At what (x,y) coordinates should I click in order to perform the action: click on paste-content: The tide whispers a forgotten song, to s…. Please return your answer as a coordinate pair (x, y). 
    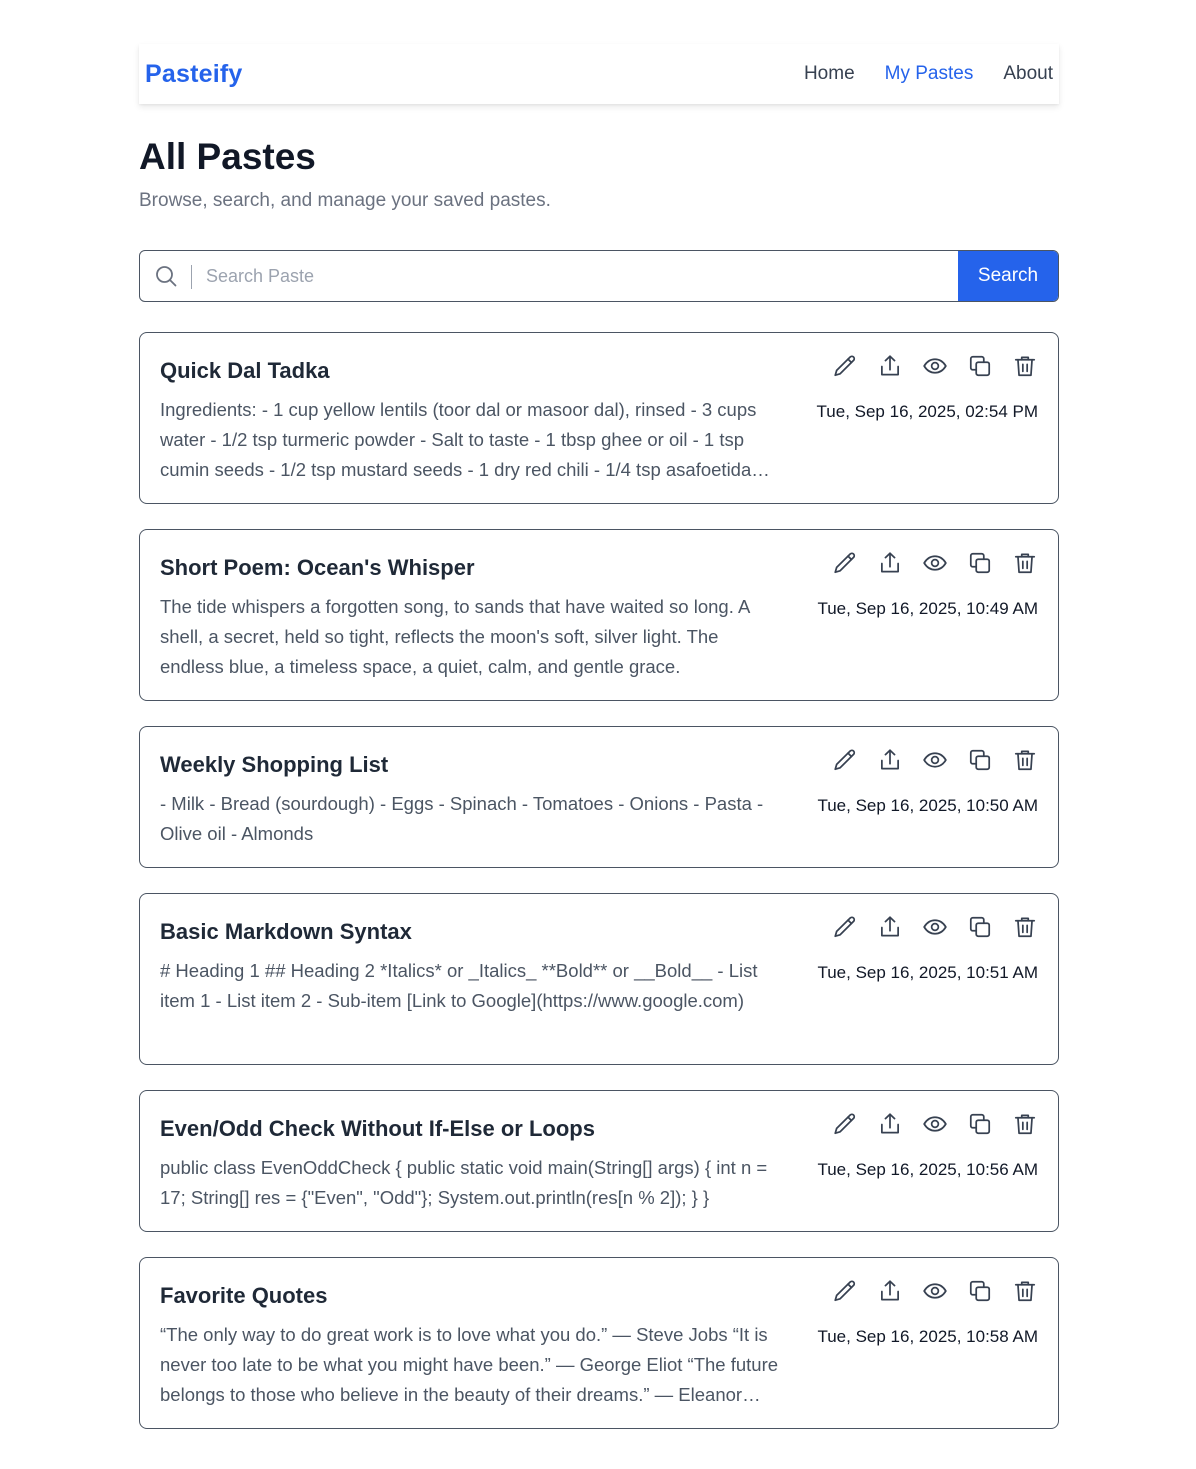
    Looking at the image, I should click on (455, 636).